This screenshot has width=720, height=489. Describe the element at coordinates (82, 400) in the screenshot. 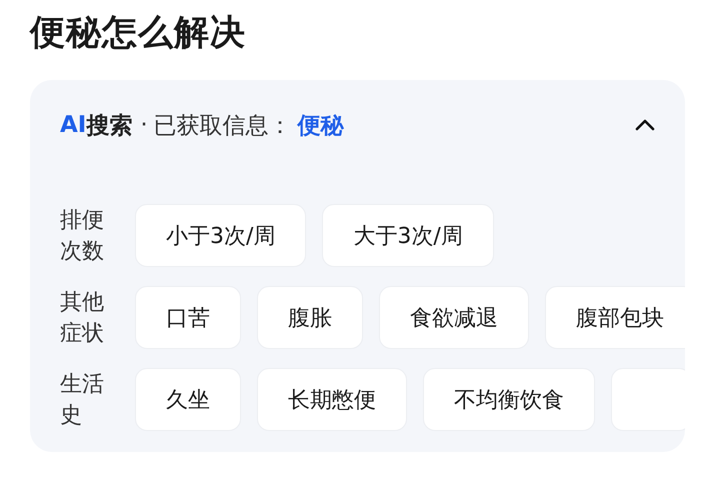

I see `row-label: 生活史` at that location.